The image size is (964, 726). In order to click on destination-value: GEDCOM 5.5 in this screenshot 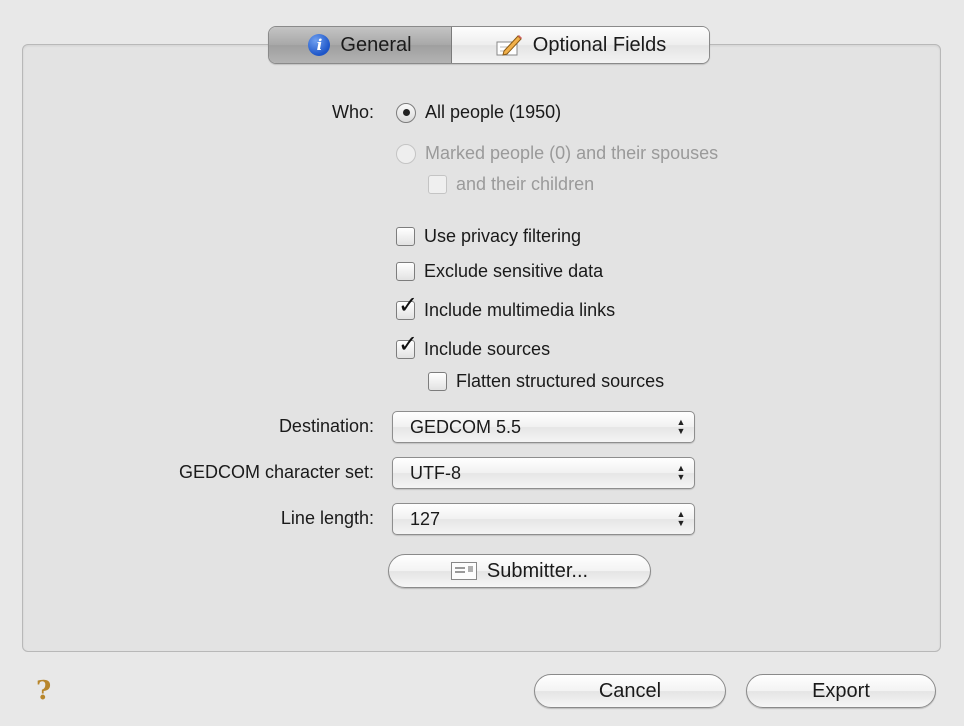, I will do `click(466, 426)`.